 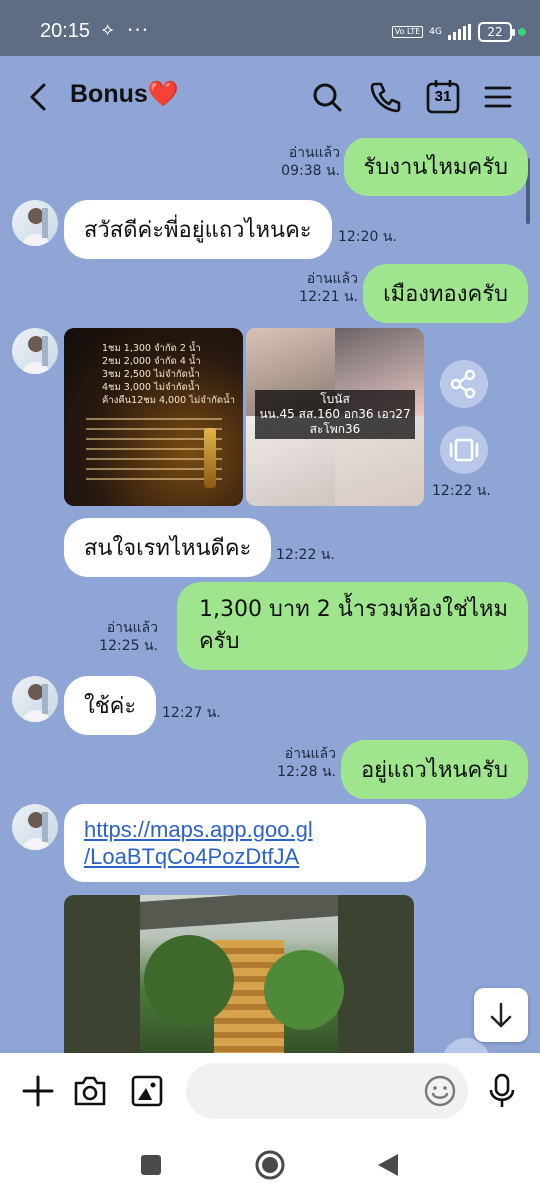 What do you see at coordinates (407, 32) in the screenshot?
I see `volte-icon: Vo LTE` at bounding box center [407, 32].